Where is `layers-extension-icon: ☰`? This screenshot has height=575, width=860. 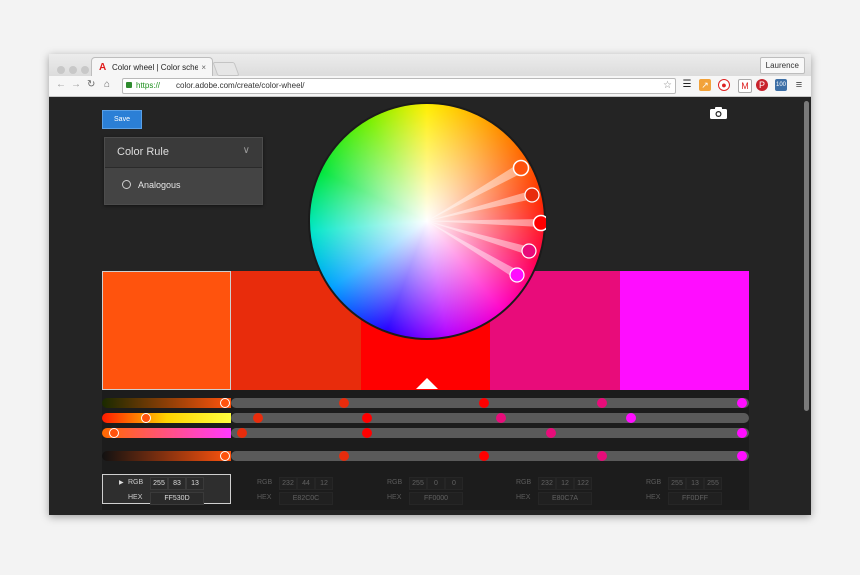
layers-extension-icon: ☰ is located at coordinates (687, 85).